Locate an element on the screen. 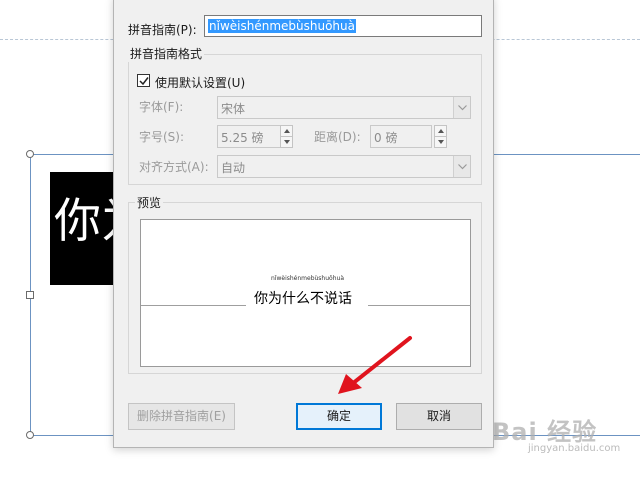 The image size is (640, 480). base-text-value: nǐwèishénmebùshuōhuà is located at coordinates (282, 26).